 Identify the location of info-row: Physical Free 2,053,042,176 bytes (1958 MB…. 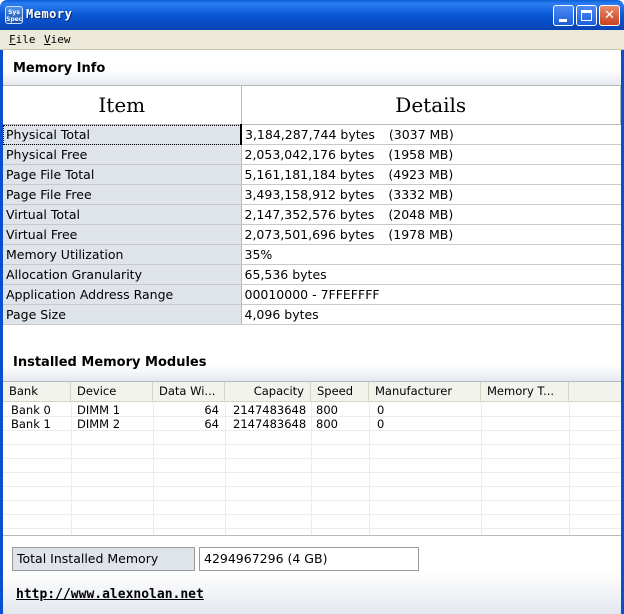
(312, 154).